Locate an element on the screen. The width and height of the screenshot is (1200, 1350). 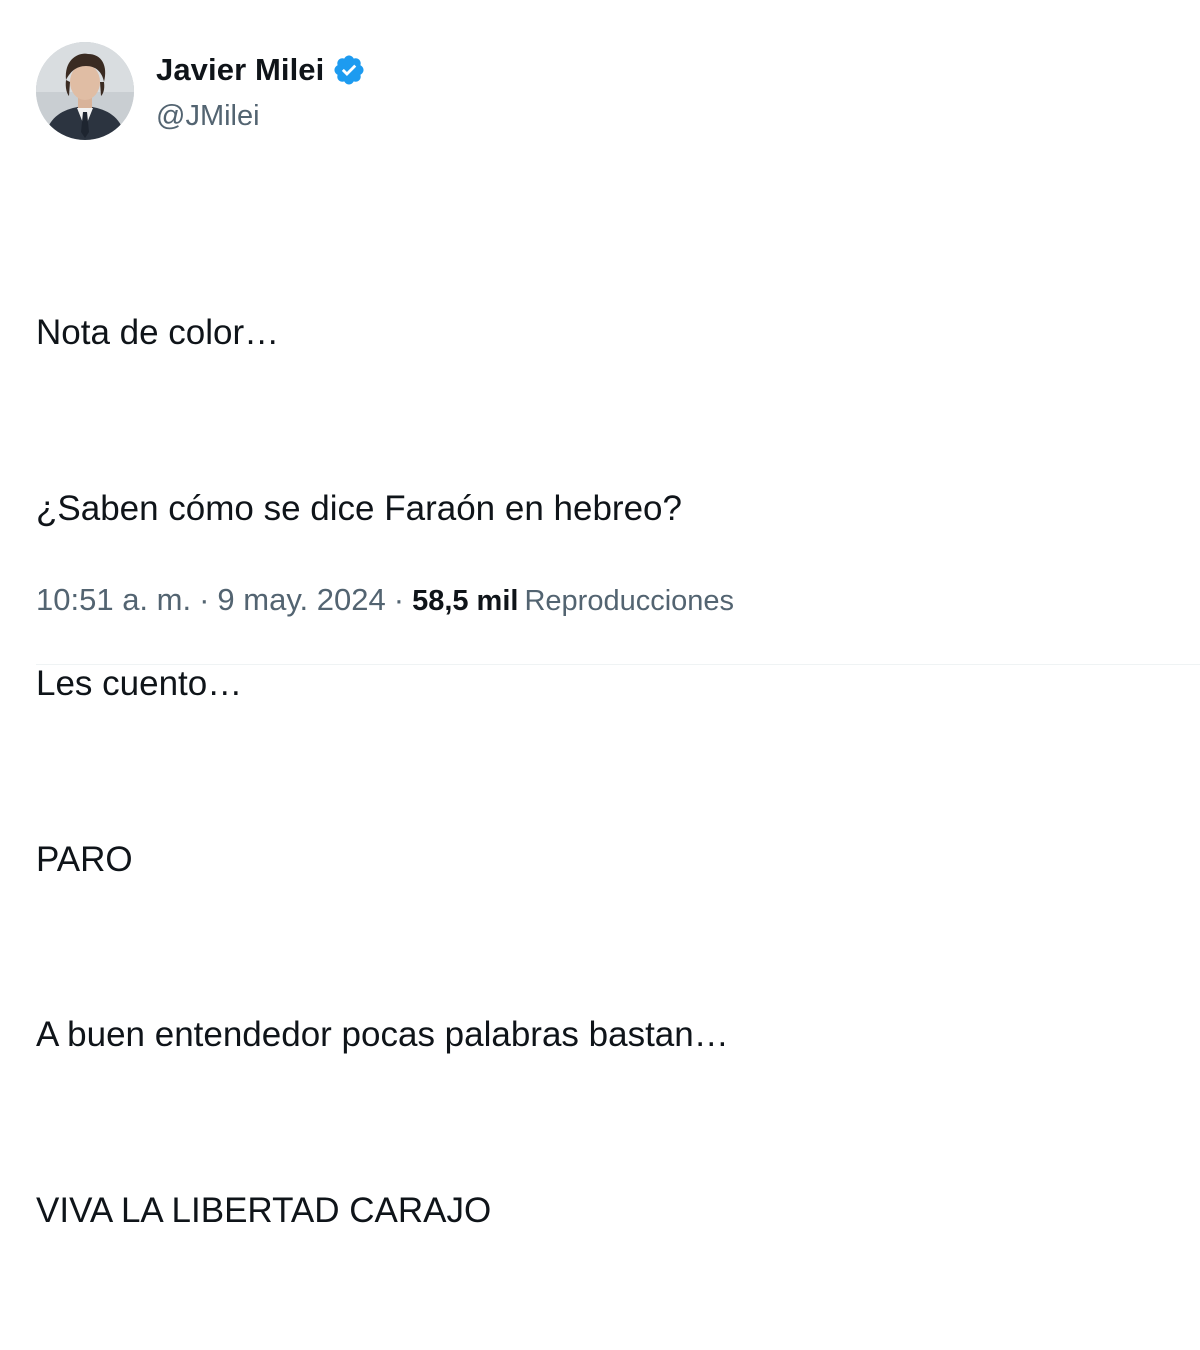
views-label: Reproducciones is located at coordinates (629, 601).